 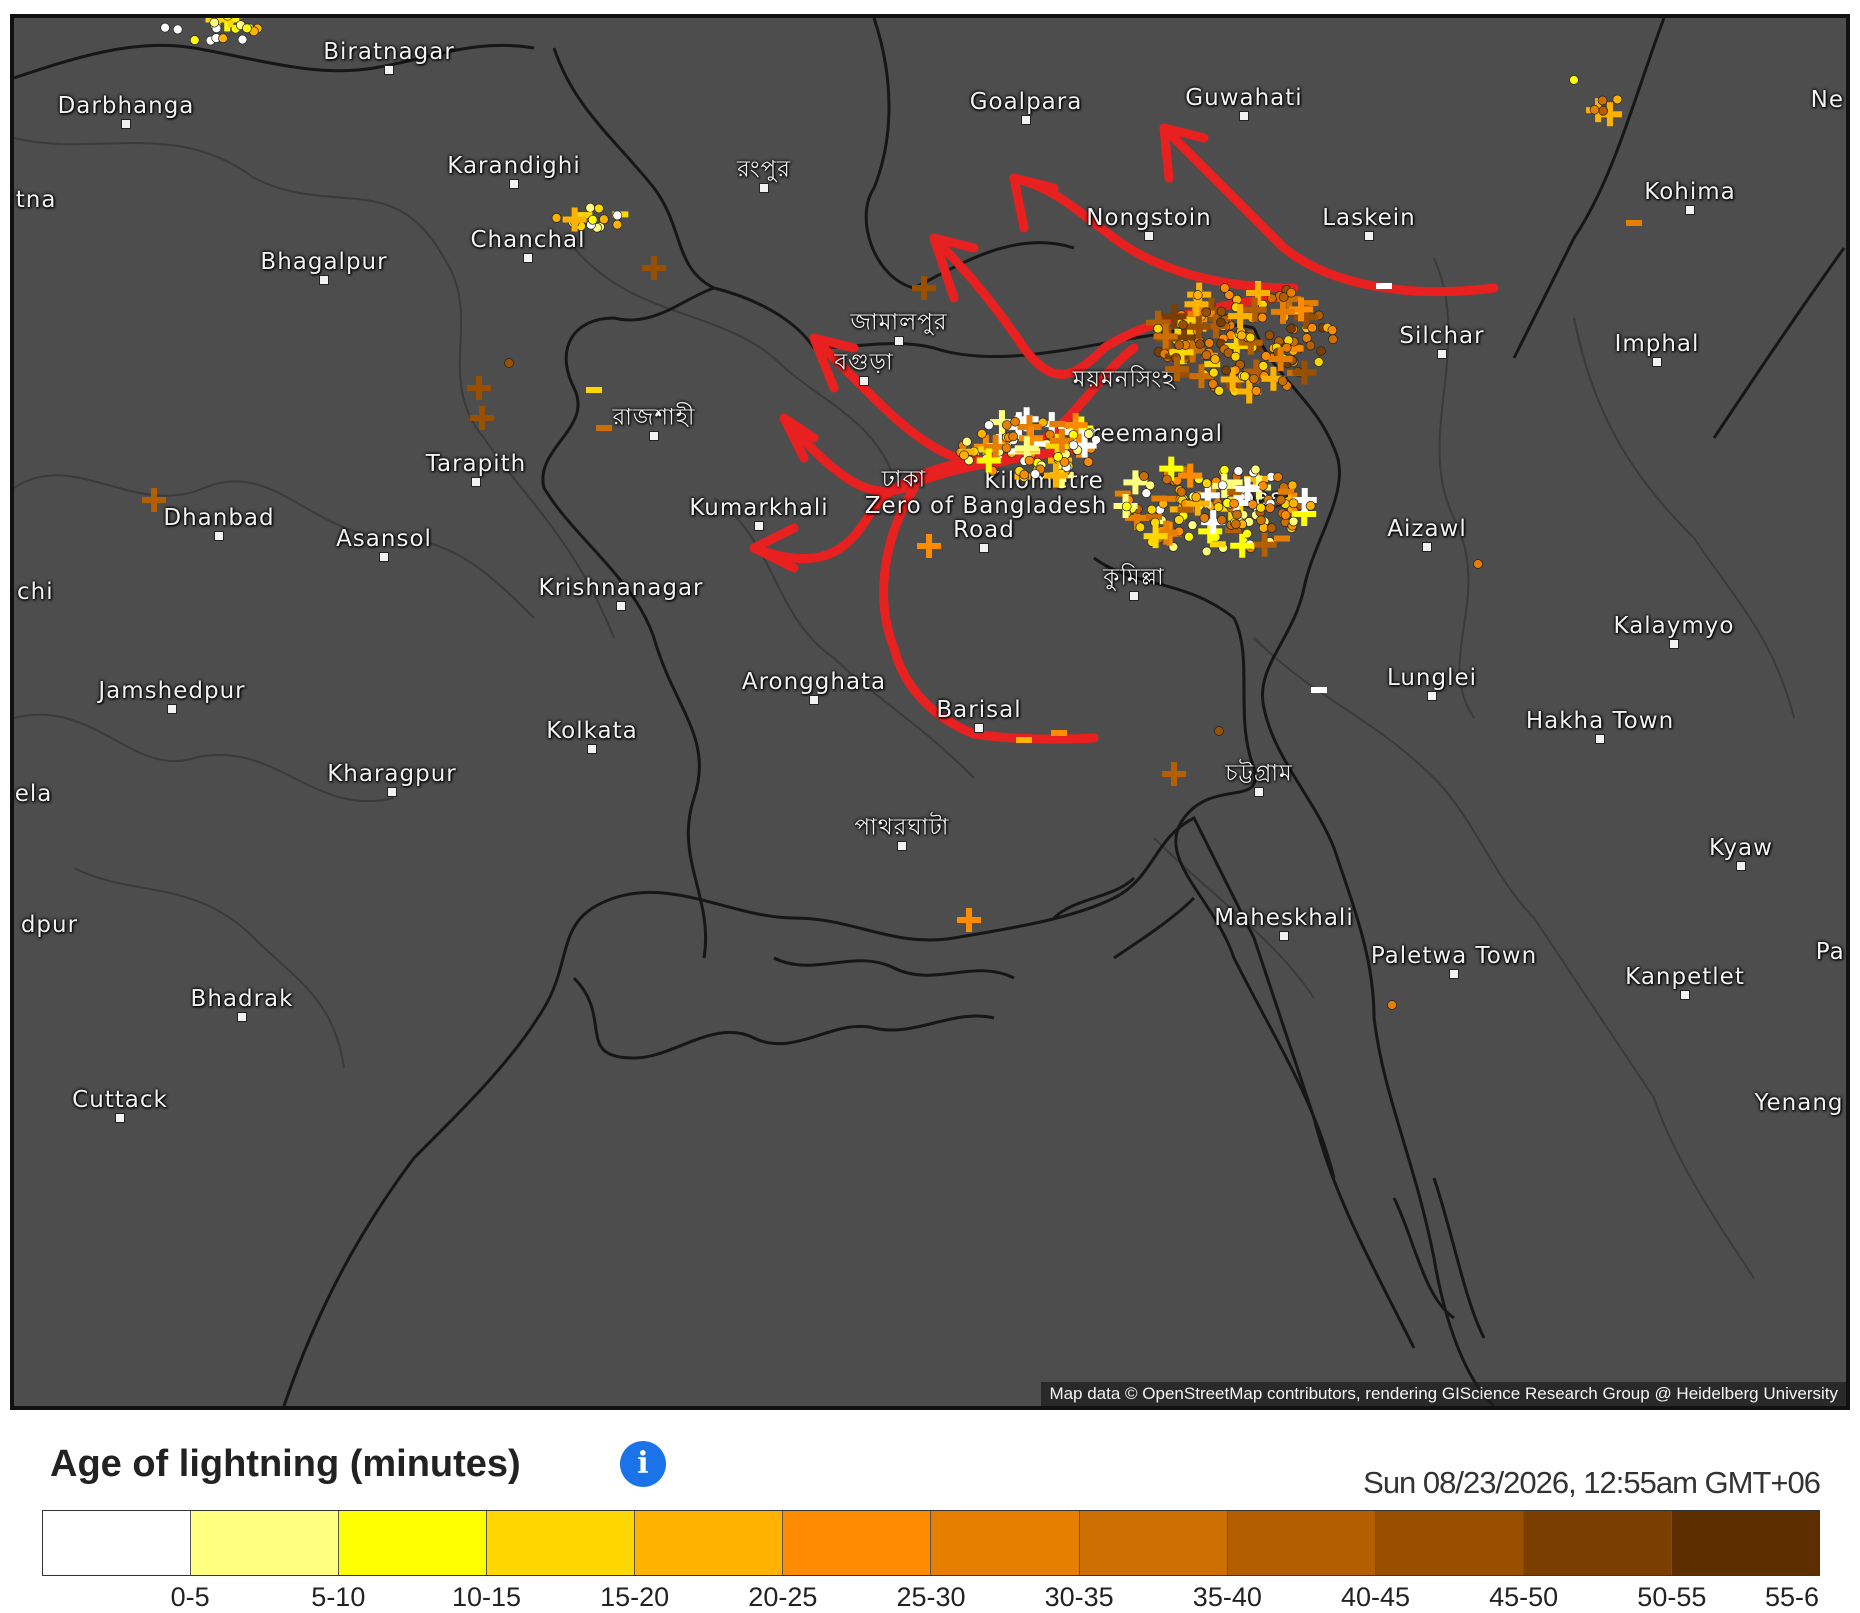 What do you see at coordinates (1079, 1597) in the screenshot?
I see `scale-label-6: 30-35` at bounding box center [1079, 1597].